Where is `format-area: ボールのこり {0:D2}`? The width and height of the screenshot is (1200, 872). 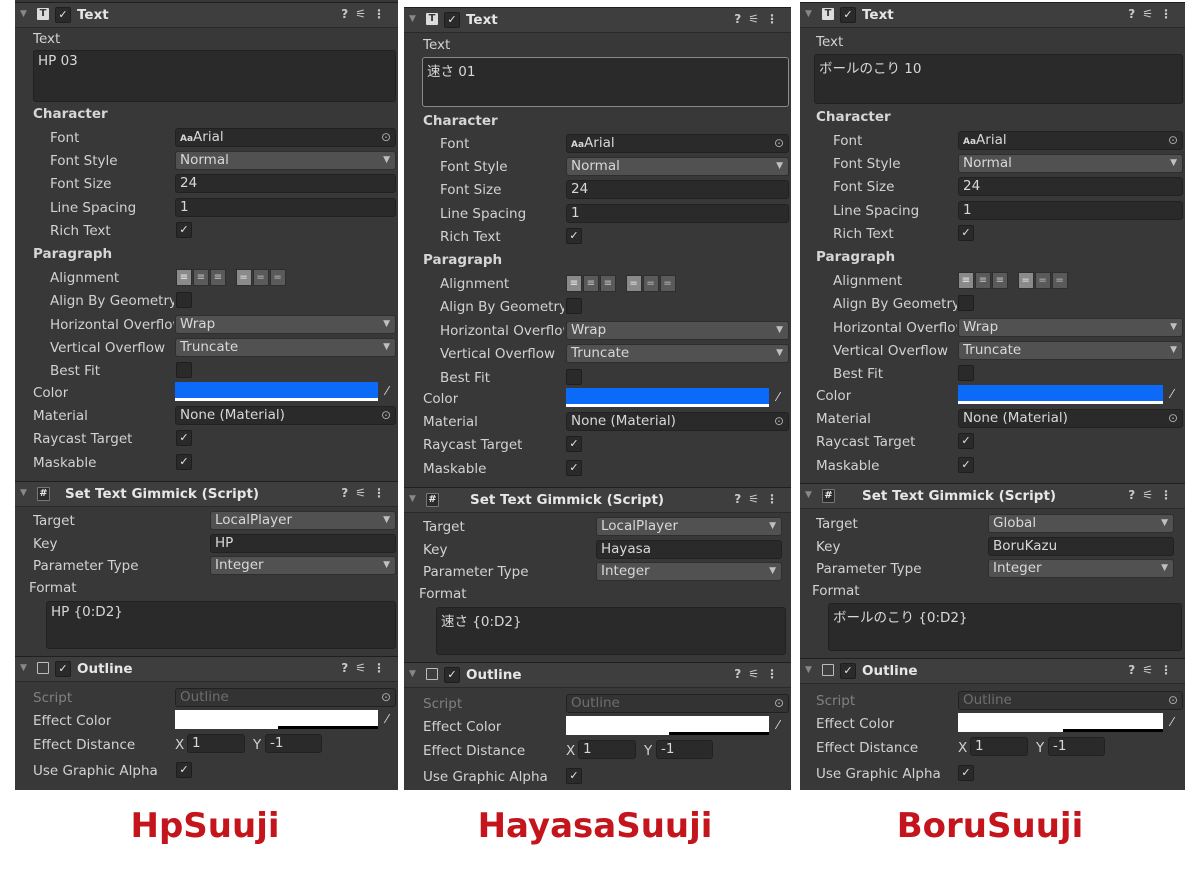 format-area: ボールのこり {0:D2} is located at coordinates (1005, 627).